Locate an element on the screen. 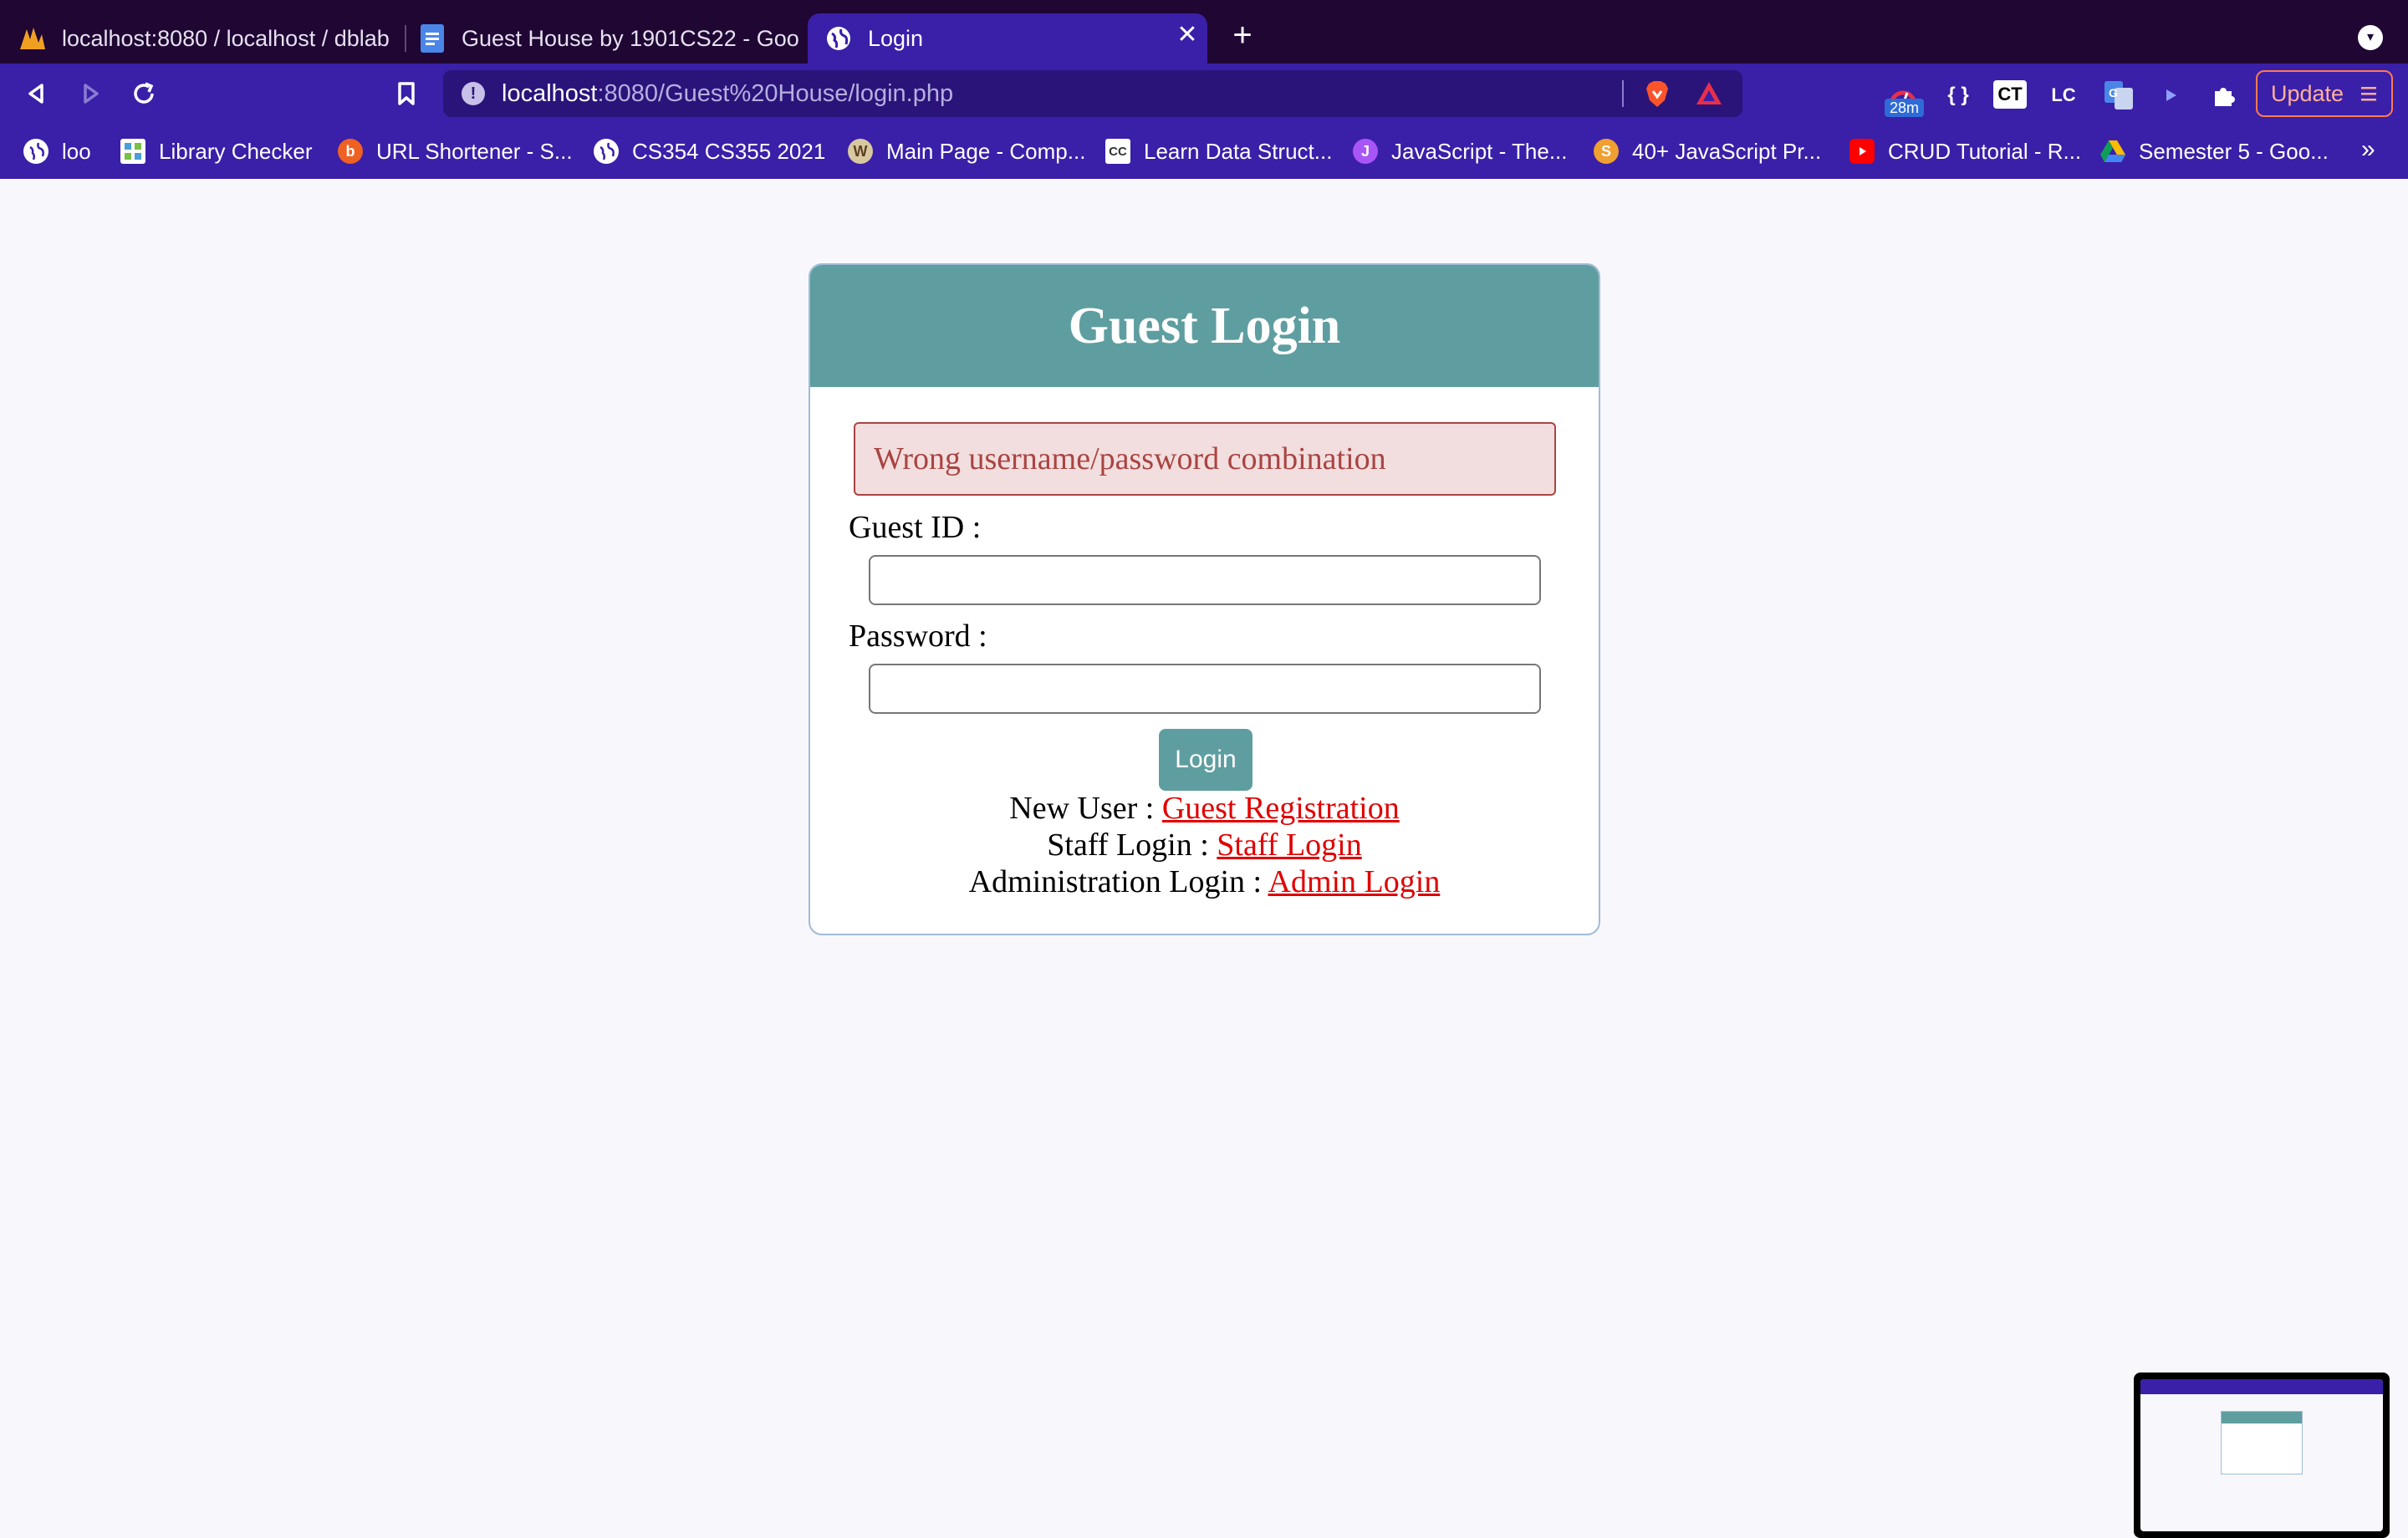 Image resolution: width=2408 pixels, height=1538 pixels. new-user-line: New User : Guest Registration is located at coordinates (1205, 809).